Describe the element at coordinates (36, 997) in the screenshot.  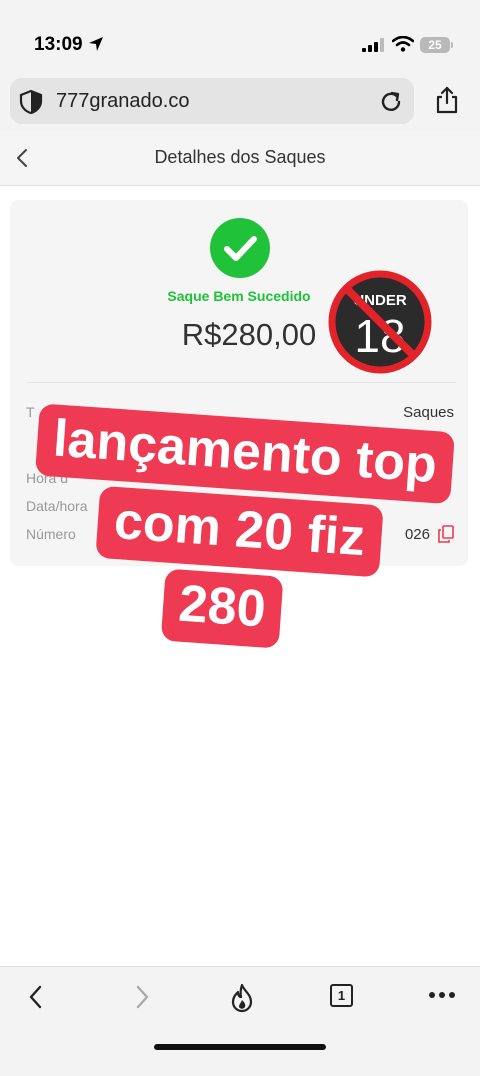
I see `back-icon` at that location.